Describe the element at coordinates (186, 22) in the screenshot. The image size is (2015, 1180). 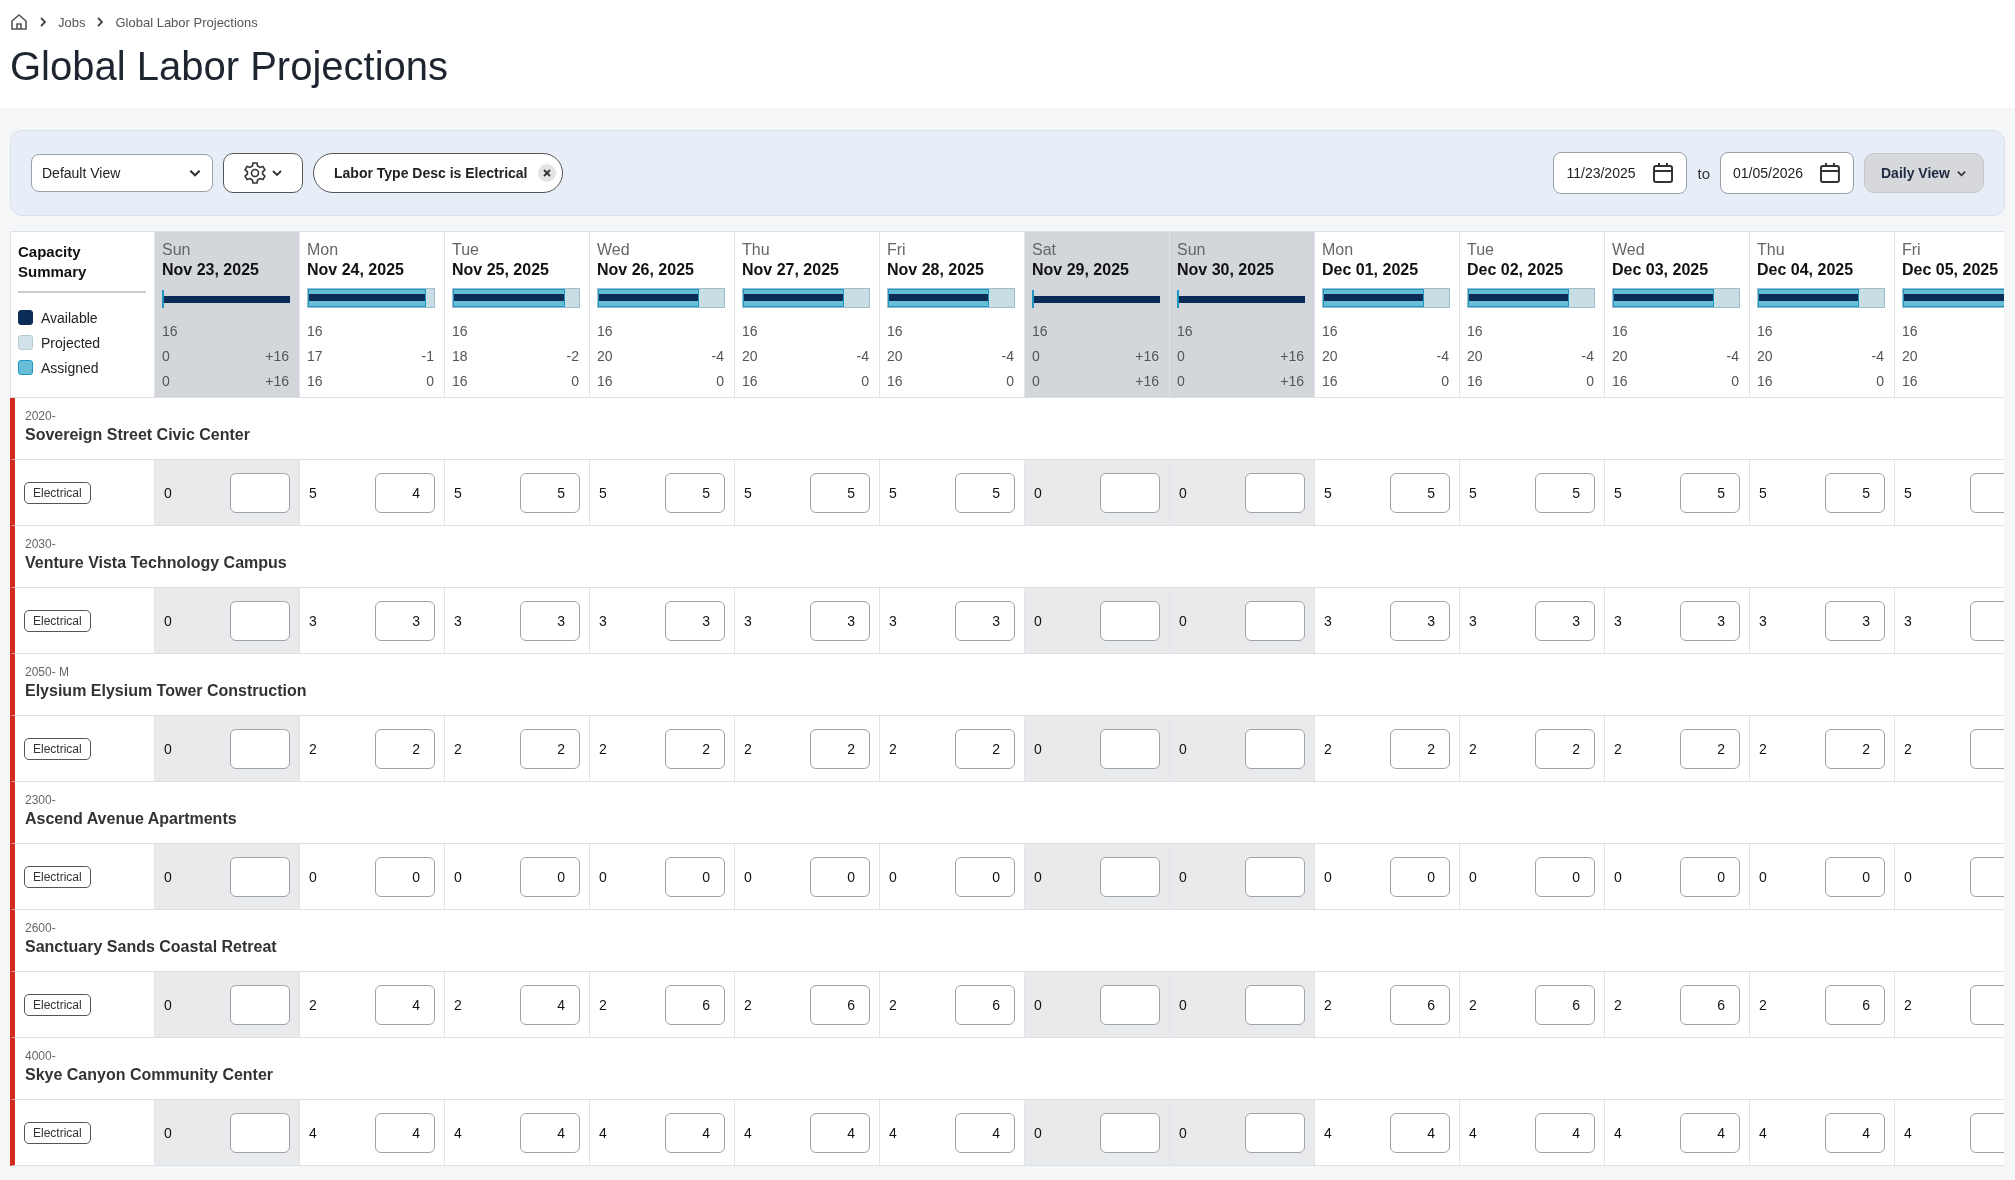
I see `breadcrumb-current: Global Labor Projections` at that location.